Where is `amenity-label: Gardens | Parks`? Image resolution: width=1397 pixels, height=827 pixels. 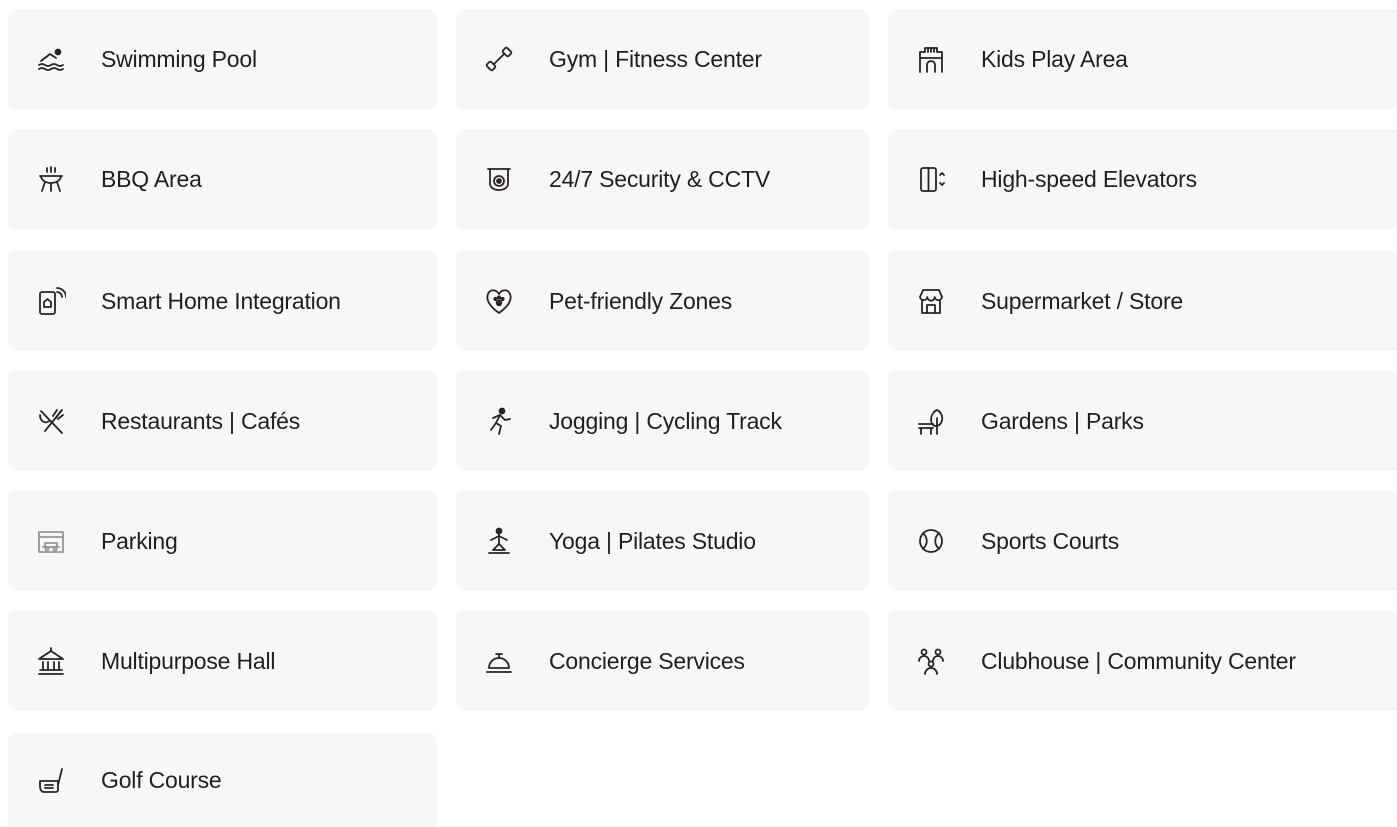 amenity-label: Gardens | Parks is located at coordinates (1062, 420).